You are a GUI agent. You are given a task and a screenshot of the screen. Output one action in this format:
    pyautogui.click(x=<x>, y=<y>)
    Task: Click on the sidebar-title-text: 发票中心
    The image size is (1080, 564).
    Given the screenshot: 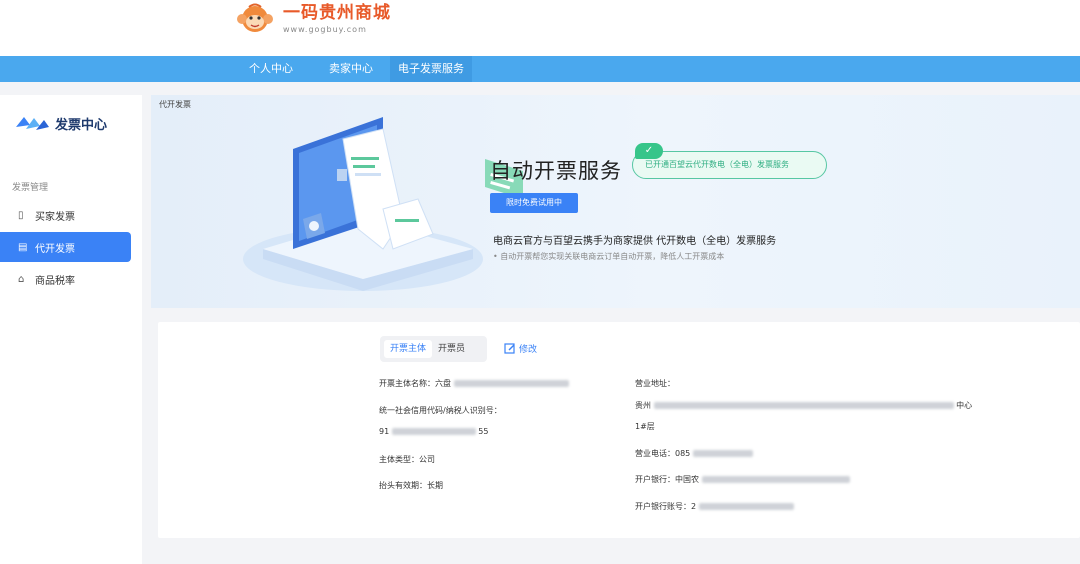 What is the action you would take?
    pyautogui.click(x=81, y=125)
    